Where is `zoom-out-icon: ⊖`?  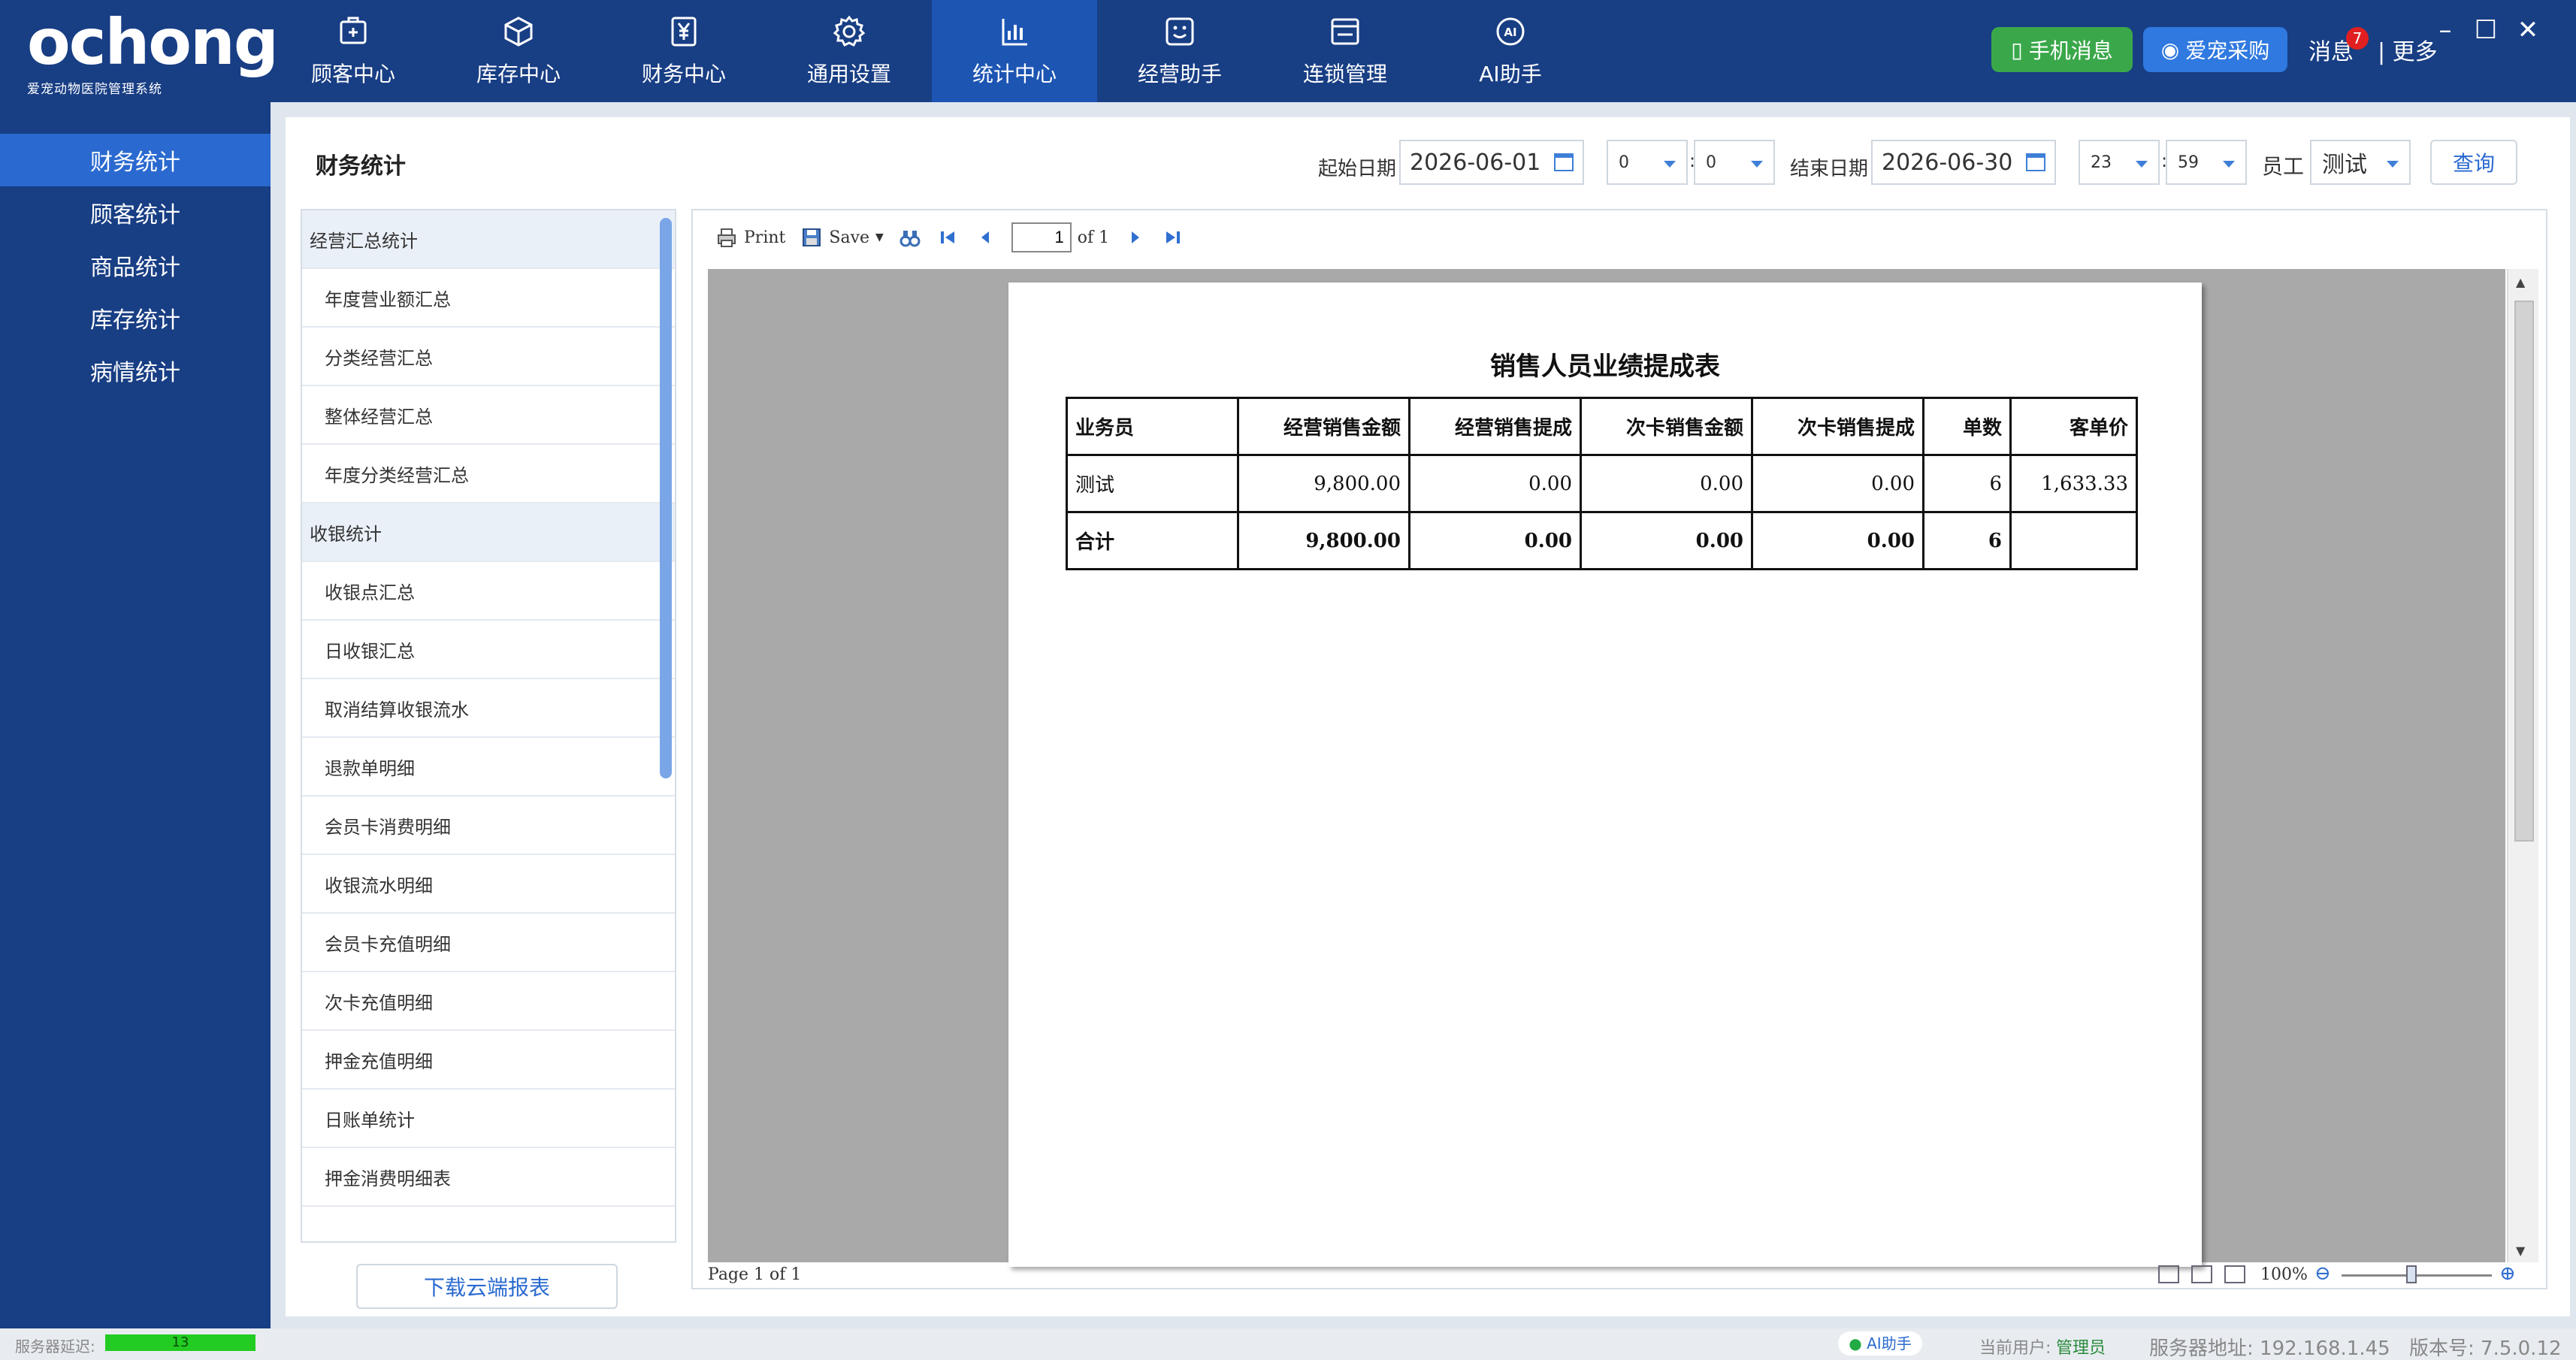
zoom-out-icon: ⊖ is located at coordinates (2322, 1273).